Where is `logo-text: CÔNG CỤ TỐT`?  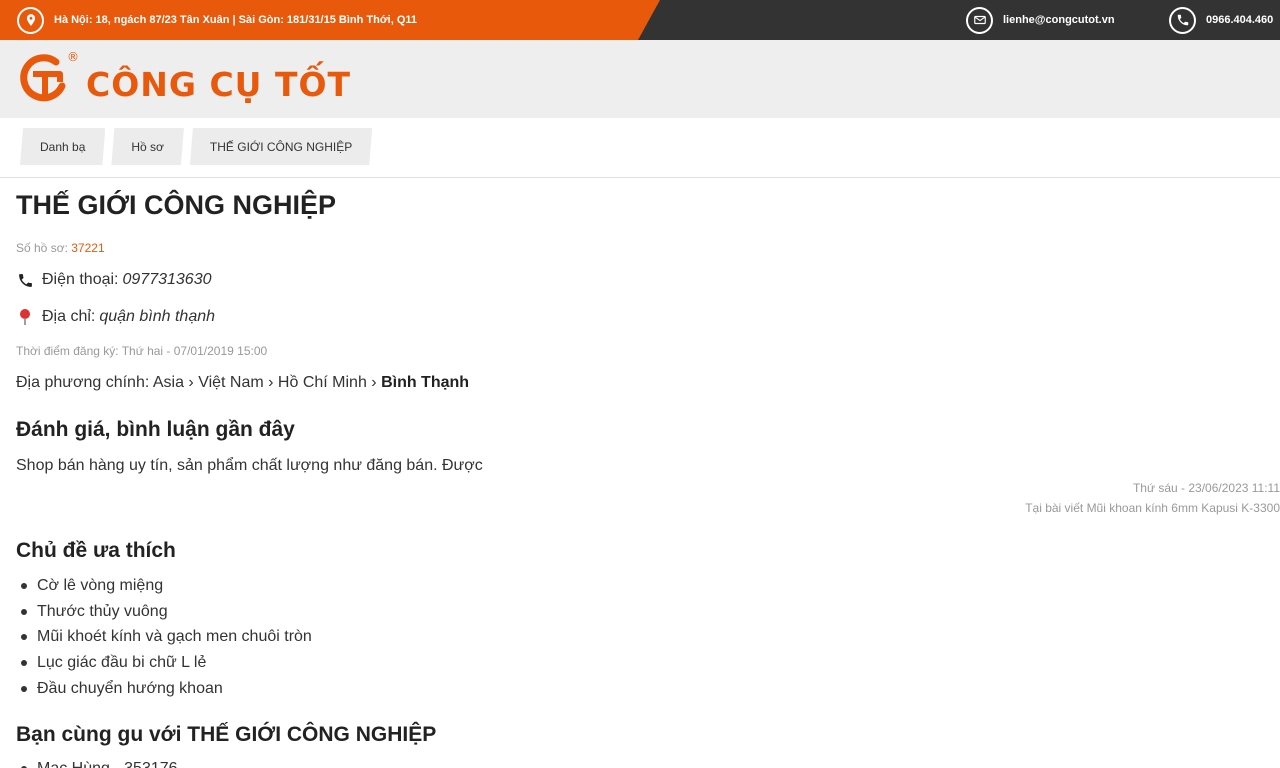 logo-text: CÔNG CỤ TỐT is located at coordinates (219, 84).